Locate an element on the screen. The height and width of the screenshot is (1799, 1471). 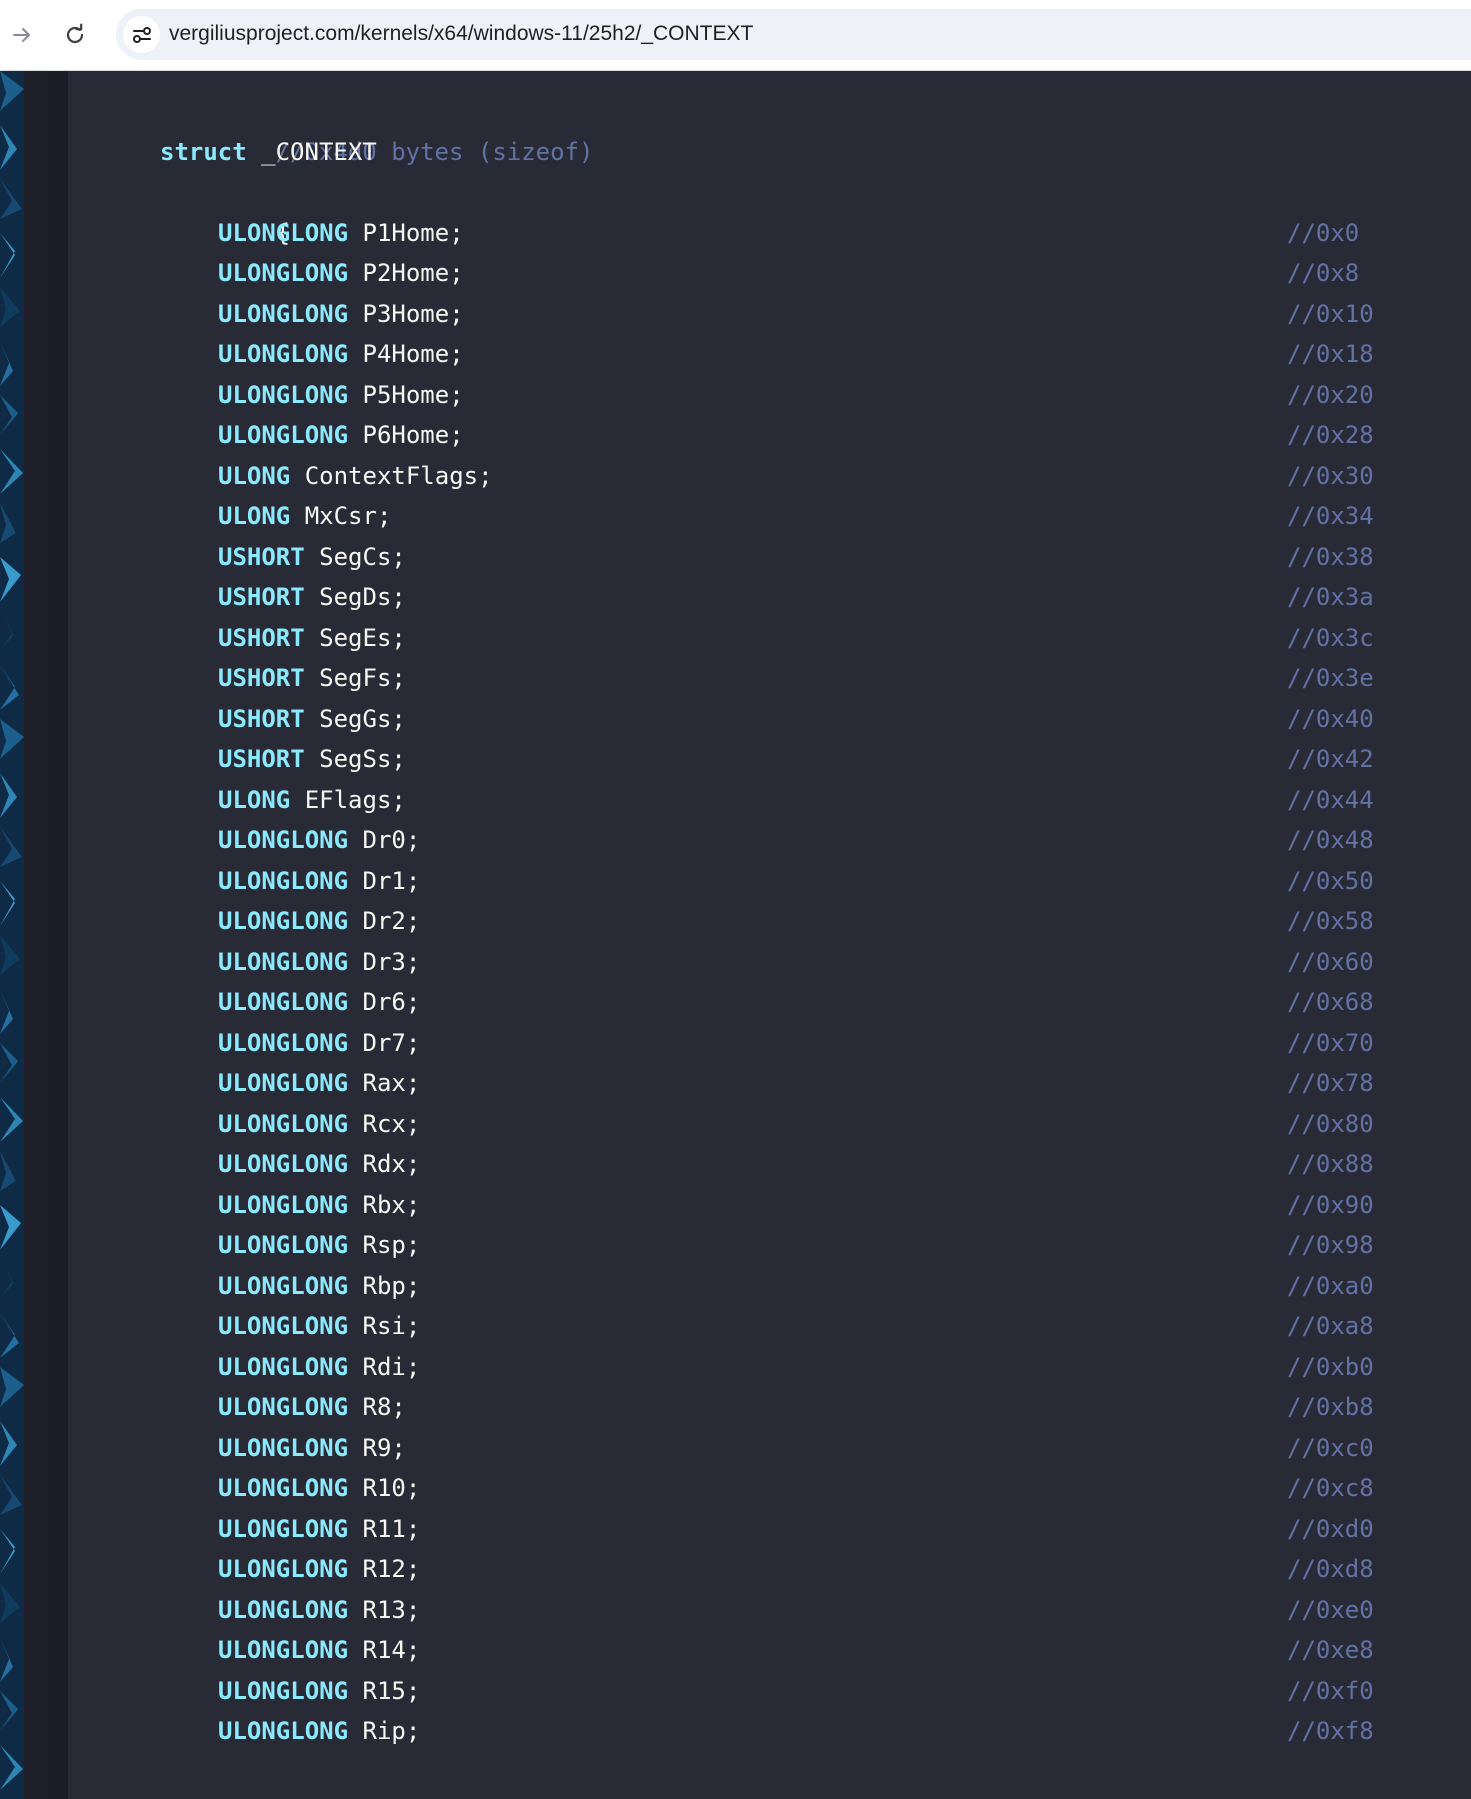
member-offset-comment: //0xb0 is located at coordinates (1330, 1366).